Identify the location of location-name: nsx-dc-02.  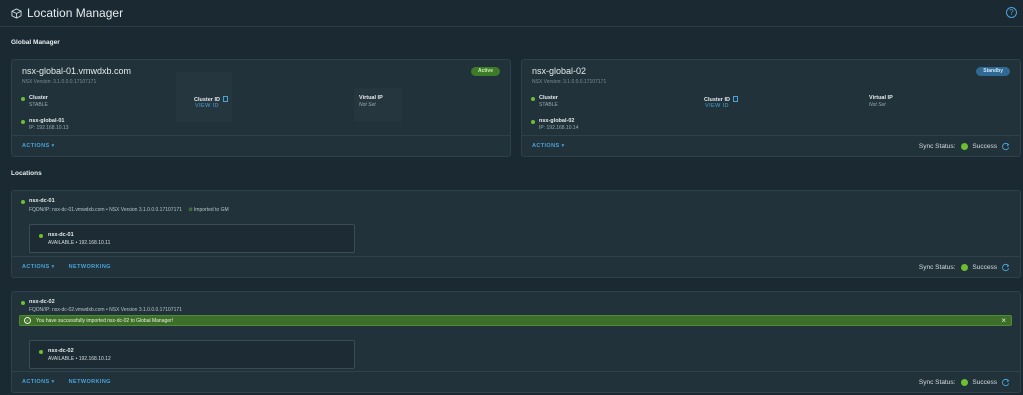
(42, 302).